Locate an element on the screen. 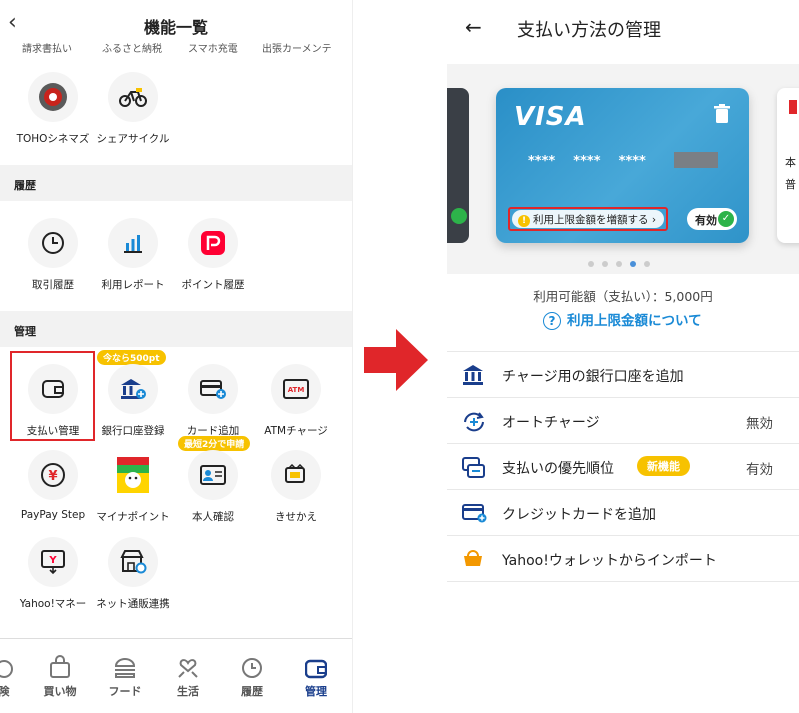  status-badge: 有効 ✓ is located at coordinates (712, 219).